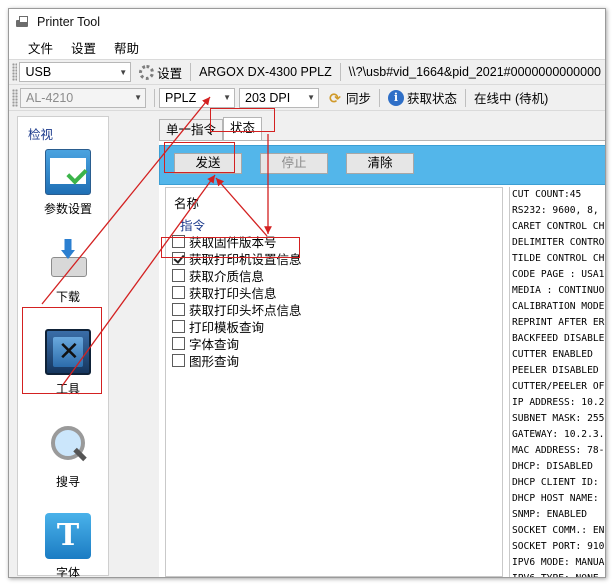  I want to click on sidebar-item-download: 下载, so click(68, 271).